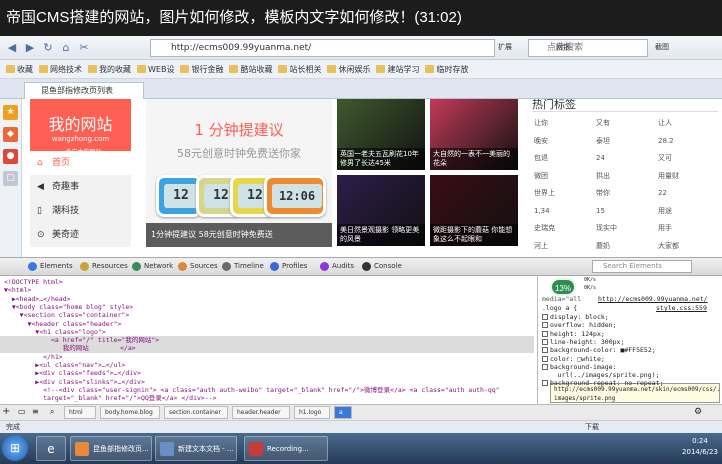  Describe the element at coordinates (109, 69) in the screenshot. I see `favorite-item: 我的收藏` at that location.